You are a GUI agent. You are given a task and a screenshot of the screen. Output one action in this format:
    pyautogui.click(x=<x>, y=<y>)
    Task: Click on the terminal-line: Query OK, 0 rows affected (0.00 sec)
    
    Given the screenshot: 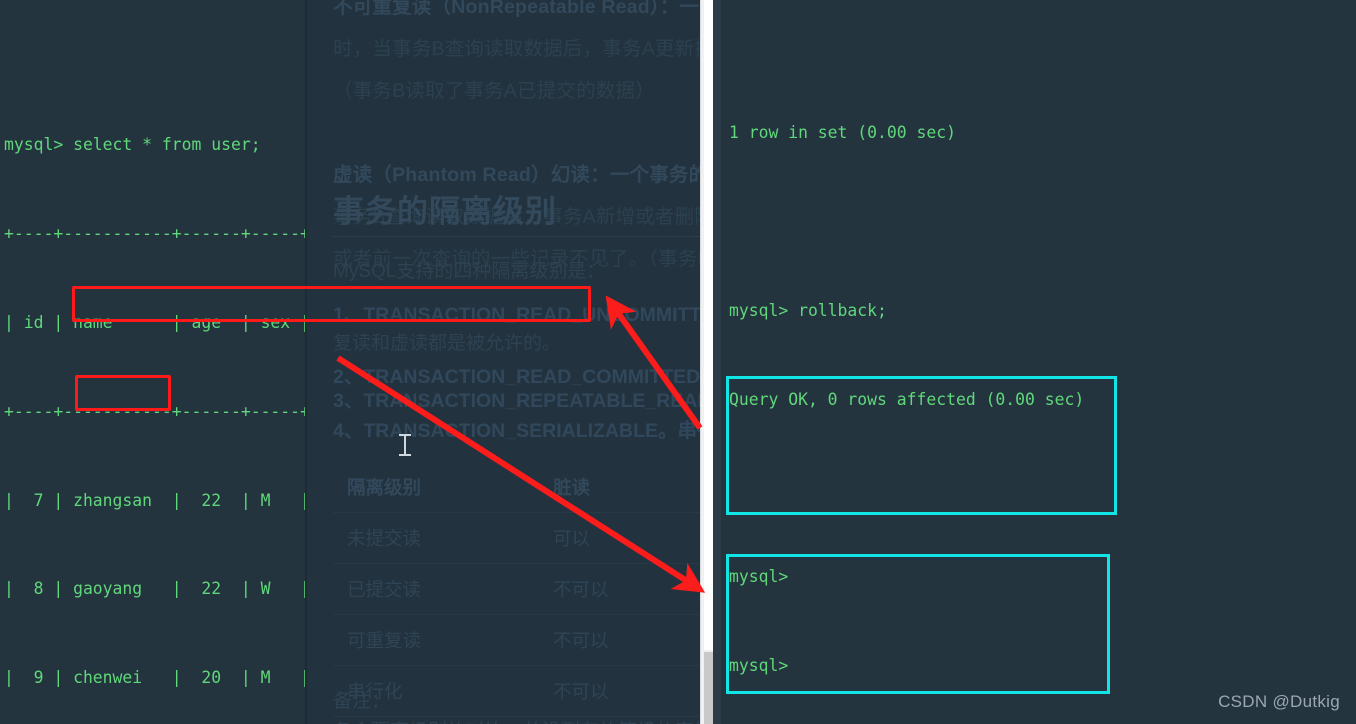 What is the action you would take?
    pyautogui.click(x=907, y=399)
    